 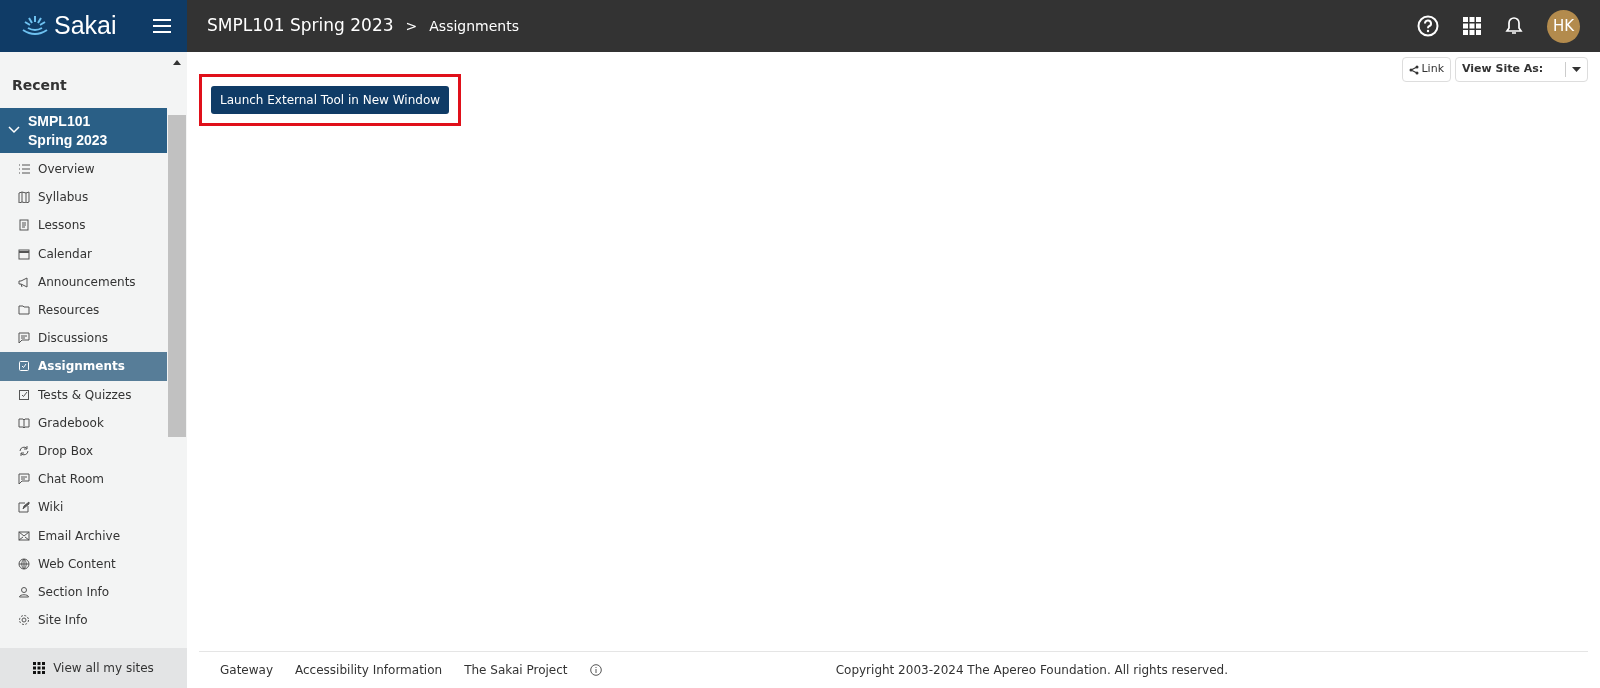 I want to click on person-icon, so click(x=24, y=591).